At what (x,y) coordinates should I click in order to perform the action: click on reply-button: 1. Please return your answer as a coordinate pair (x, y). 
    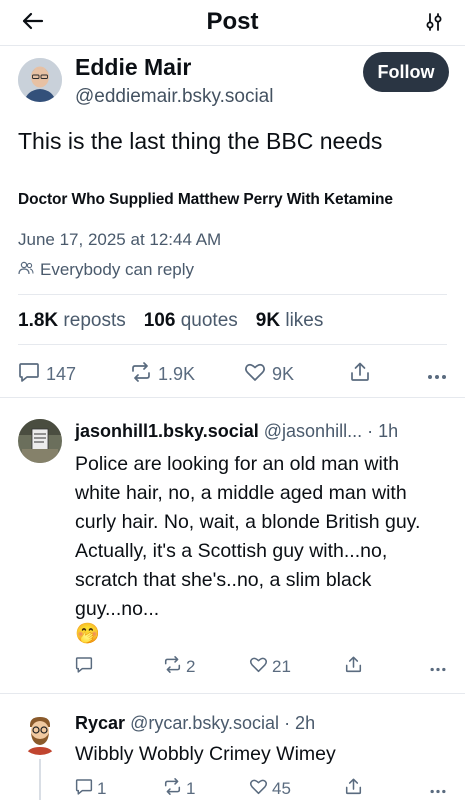
    Looking at the image, I should click on (119, 789).